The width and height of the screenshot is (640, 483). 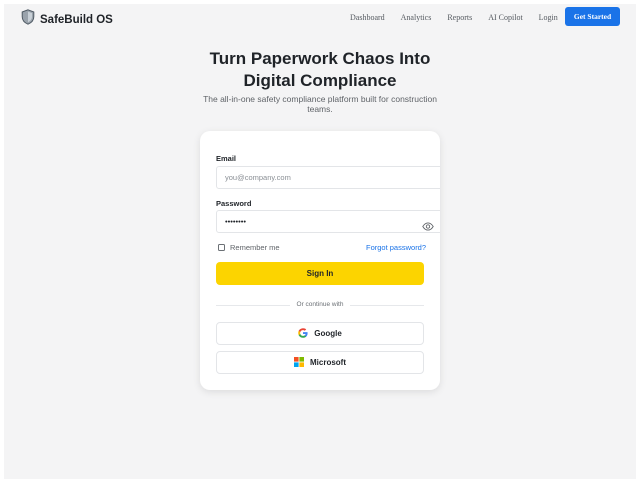 I want to click on microsoft-label: Microsoft, so click(x=328, y=362).